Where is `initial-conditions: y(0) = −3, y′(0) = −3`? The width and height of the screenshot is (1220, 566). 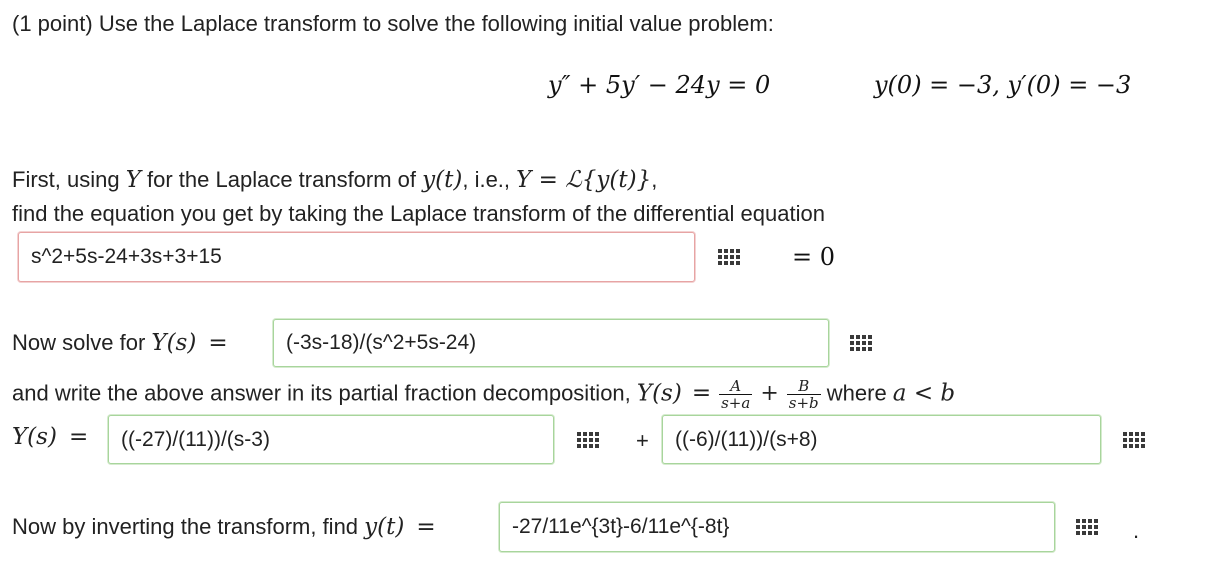 initial-conditions: y(0) = −3, y′(0) = −3 is located at coordinates (1003, 85).